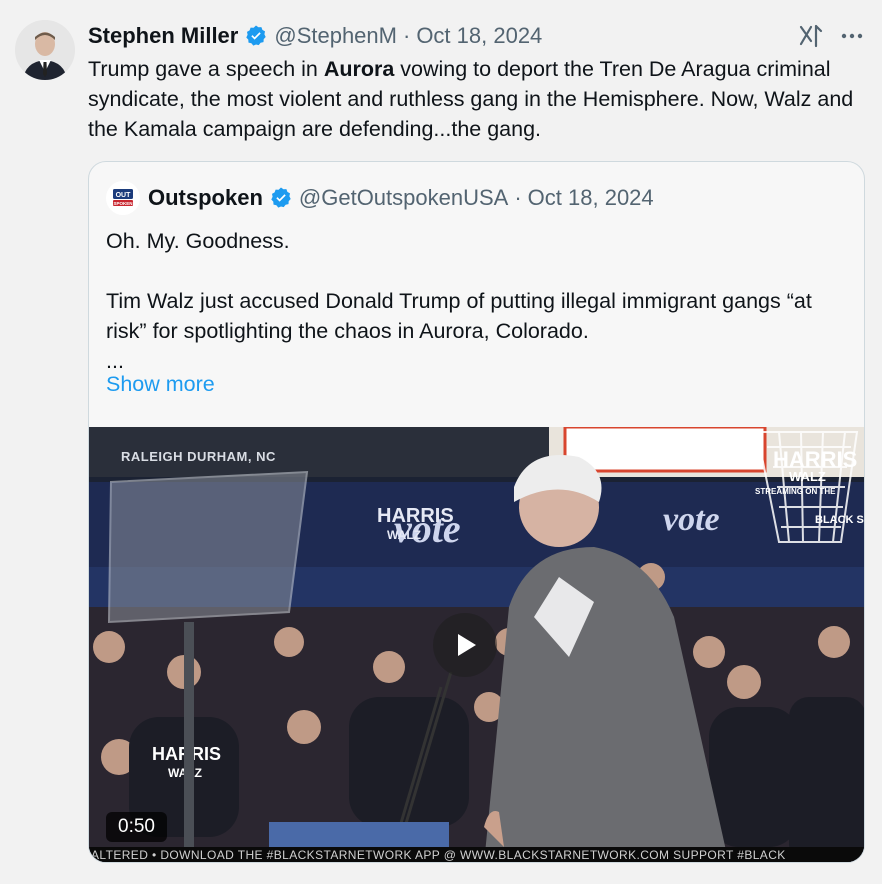 This screenshot has width=882, height=884. What do you see at coordinates (163, 36) in the screenshot?
I see `author-name: Stephen Miller` at bounding box center [163, 36].